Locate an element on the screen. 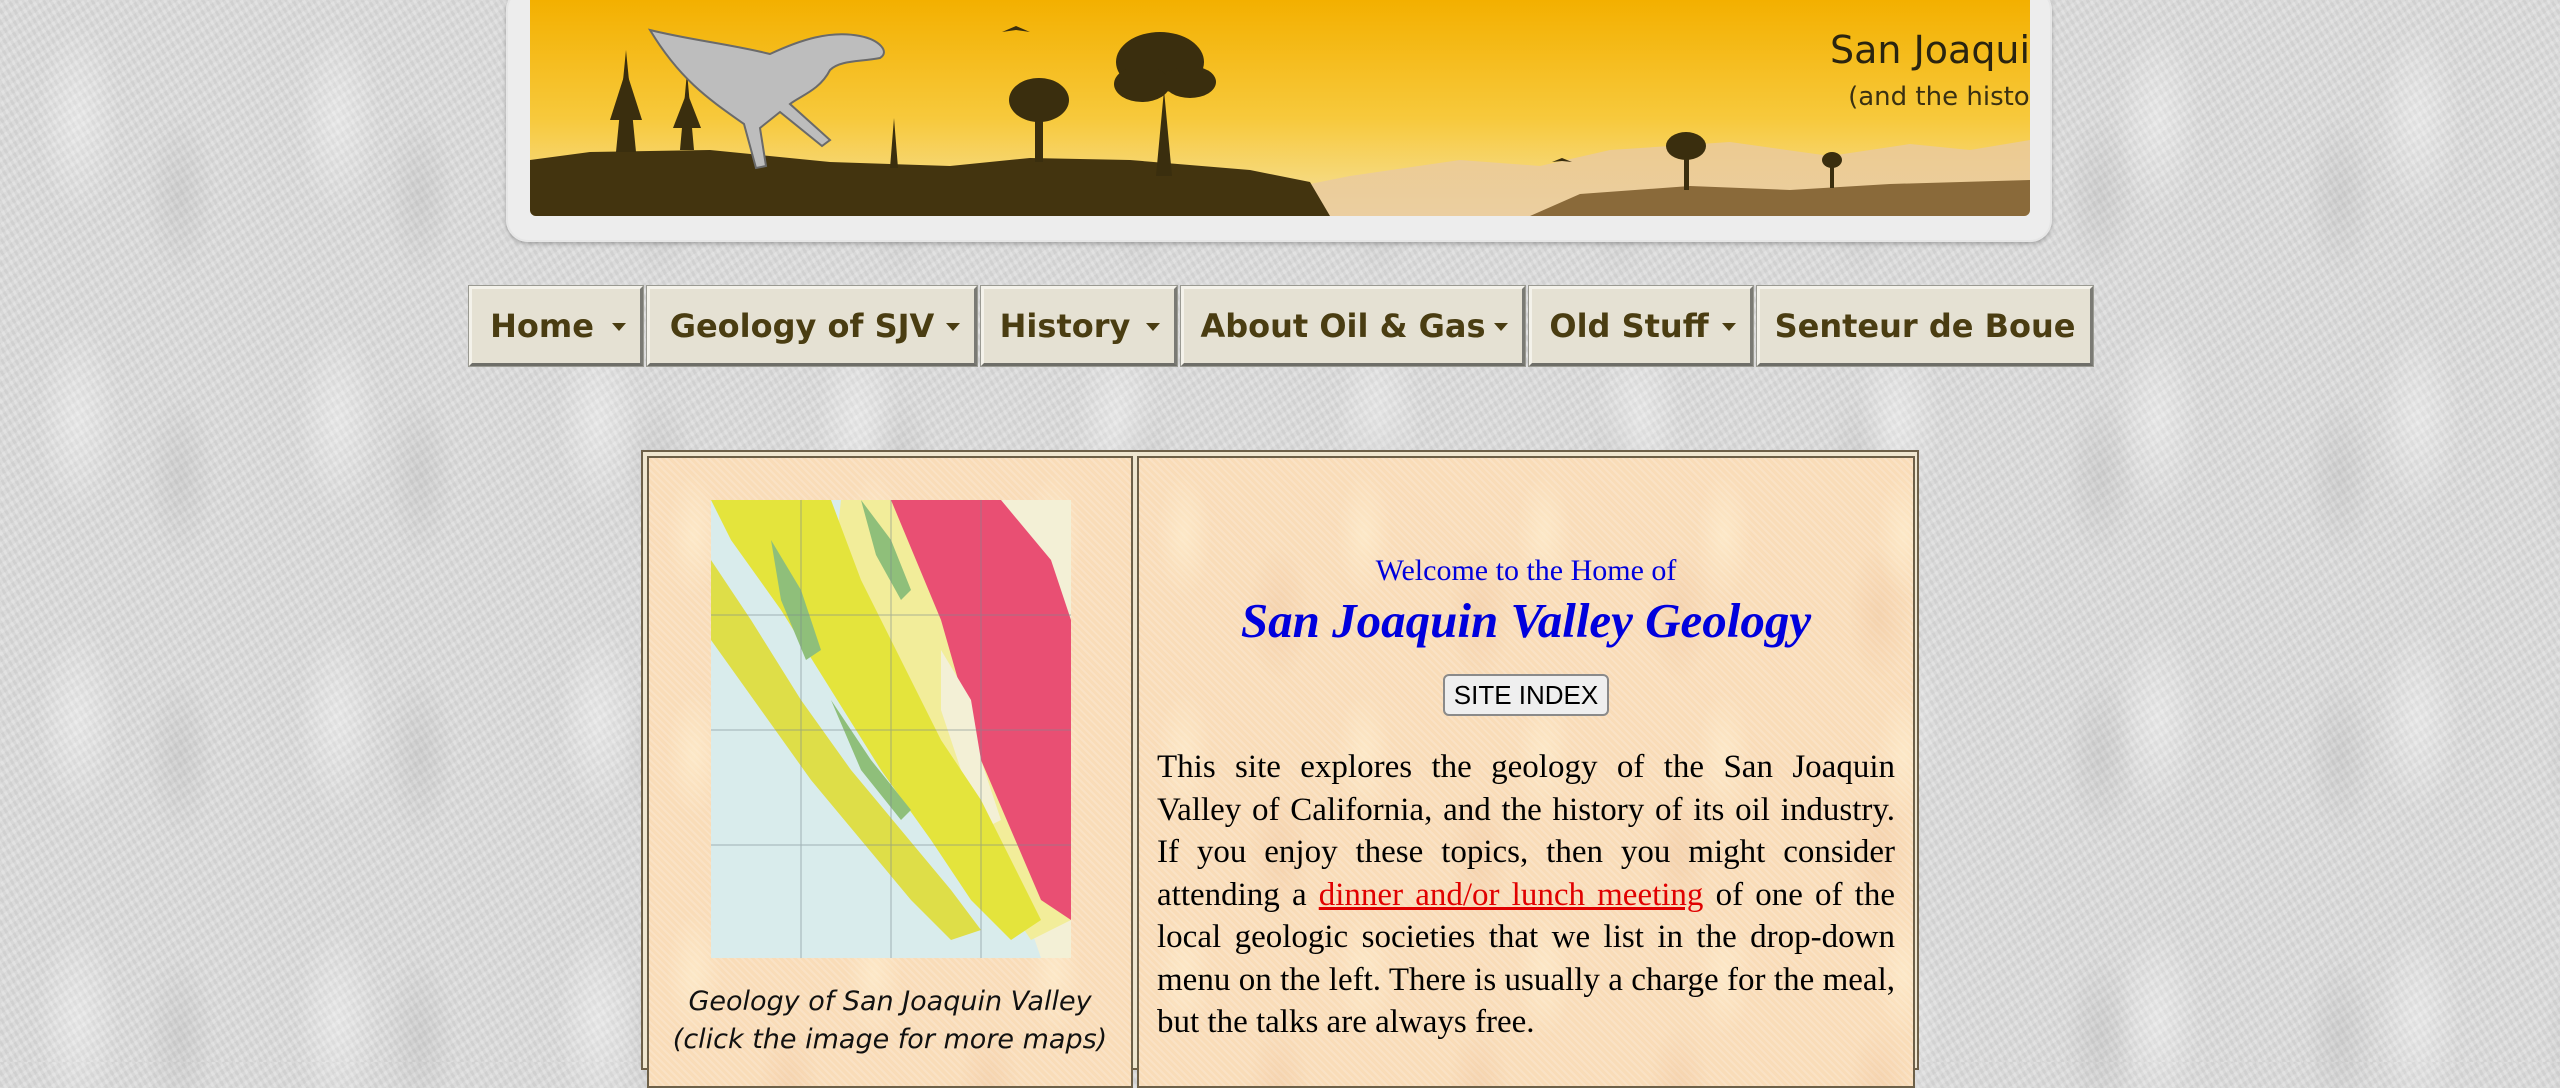  nav-item-label: About Oil & Gas is located at coordinates (1343, 326).